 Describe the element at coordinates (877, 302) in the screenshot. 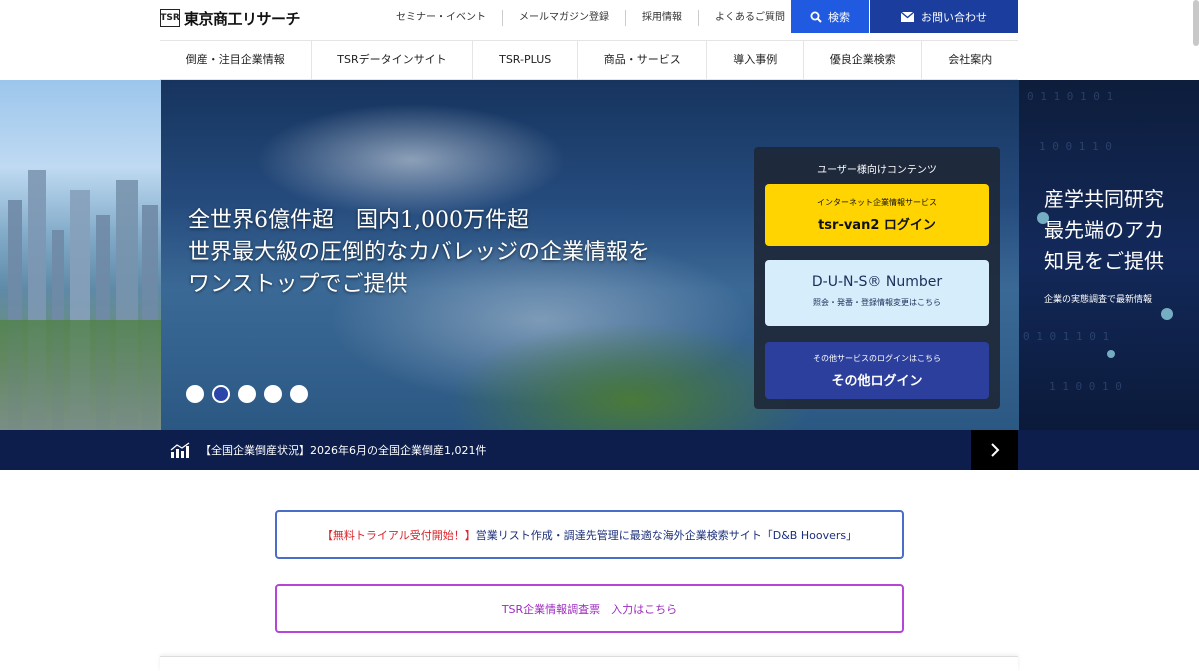

I see `duns-caption: 照会・発番・登録情報変更はこちら` at that location.